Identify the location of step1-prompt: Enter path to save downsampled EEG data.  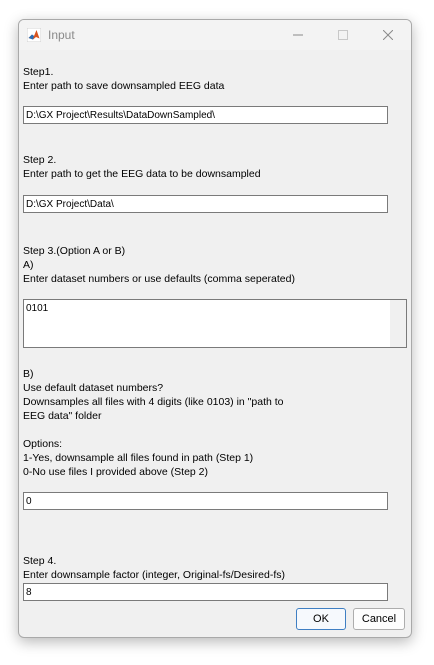
(124, 86).